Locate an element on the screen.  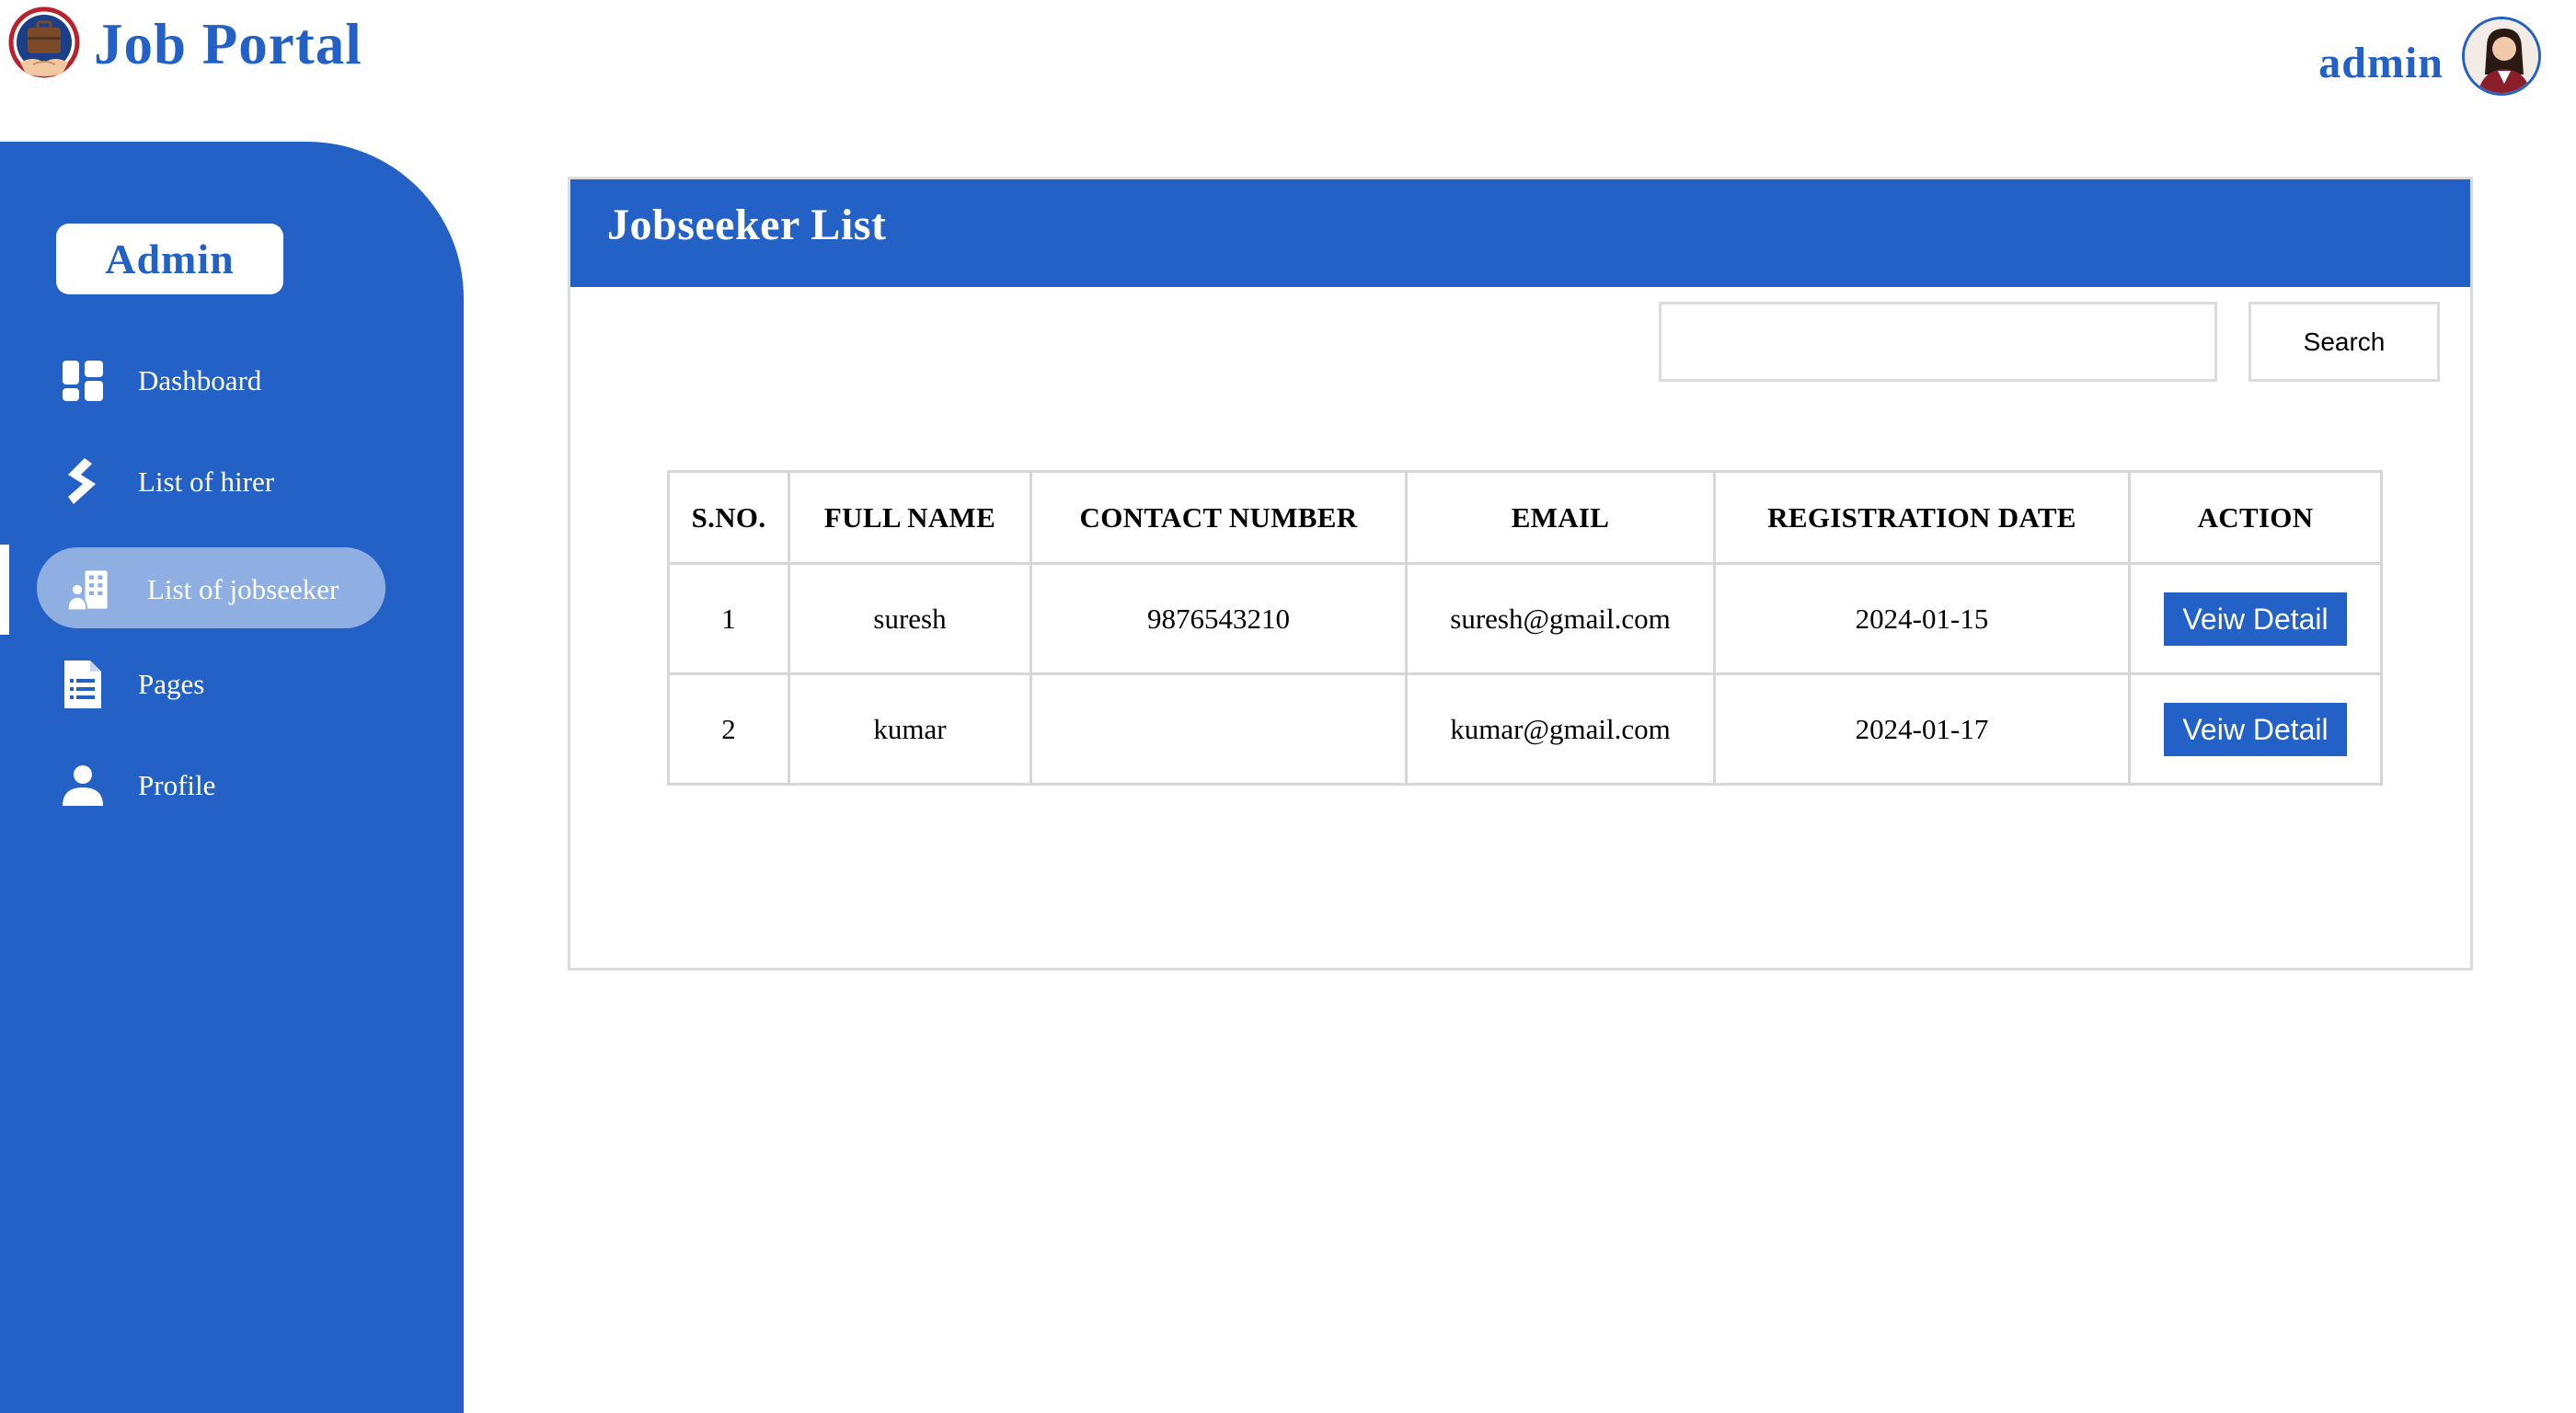
sidebar-item-jobseeker: List of jobseeker is located at coordinates (232, 589).